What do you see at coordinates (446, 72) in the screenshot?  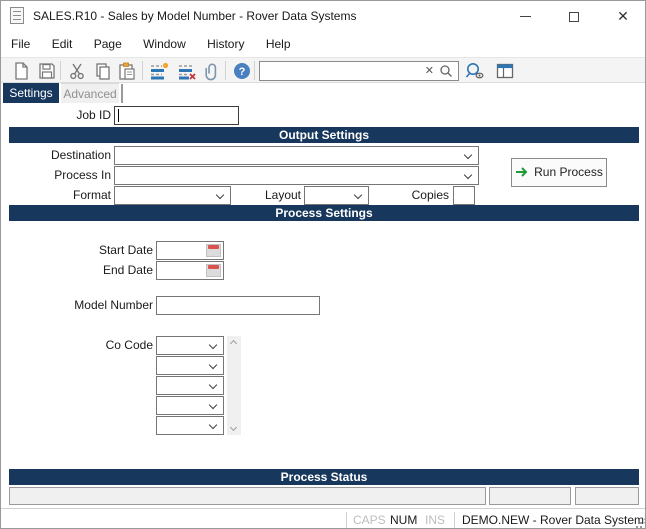 I see `search-icon` at bounding box center [446, 72].